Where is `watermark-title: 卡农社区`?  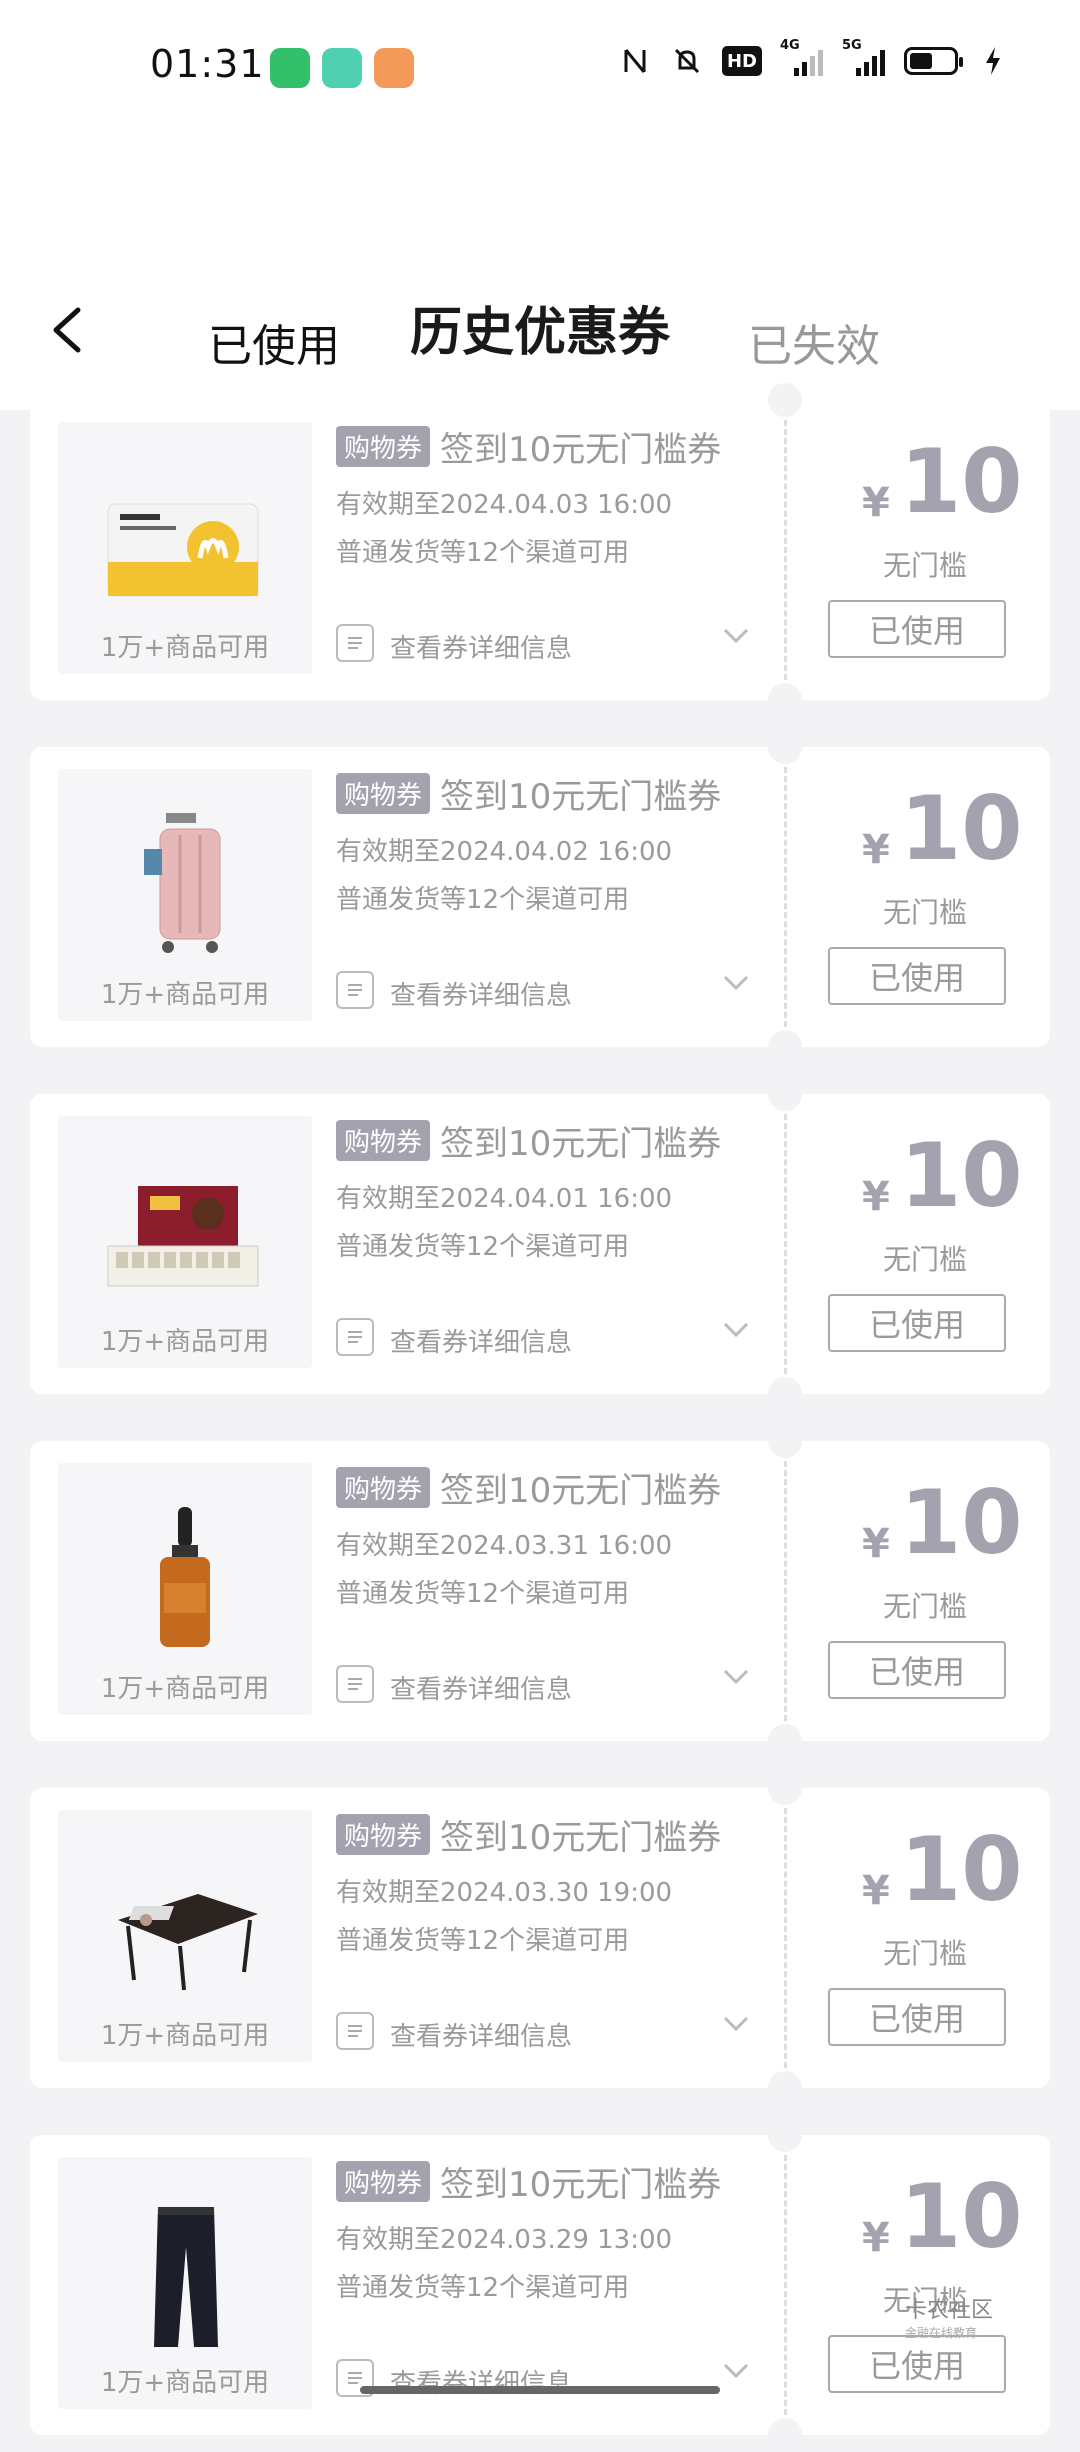 watermark-title: 卡农社区 is located at coordinates (949, 2310).